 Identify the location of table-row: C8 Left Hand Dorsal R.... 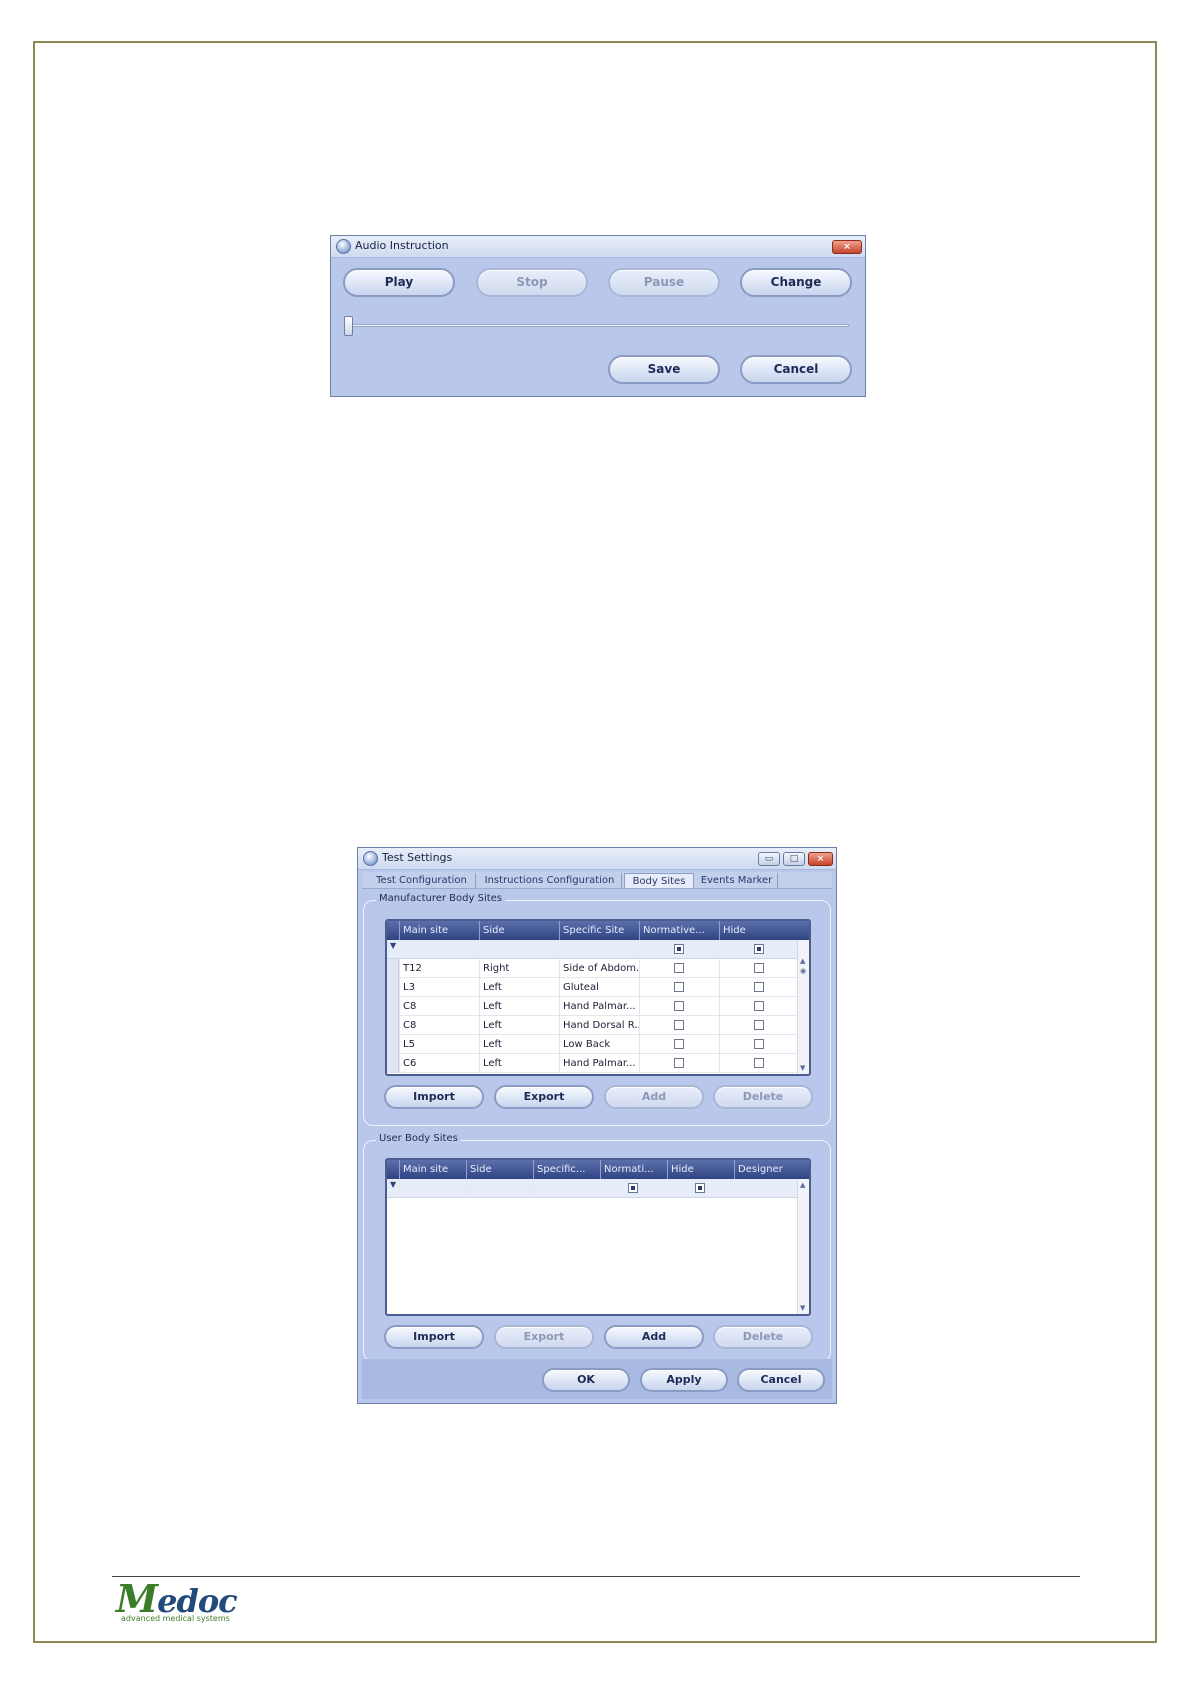
(592, 1025).